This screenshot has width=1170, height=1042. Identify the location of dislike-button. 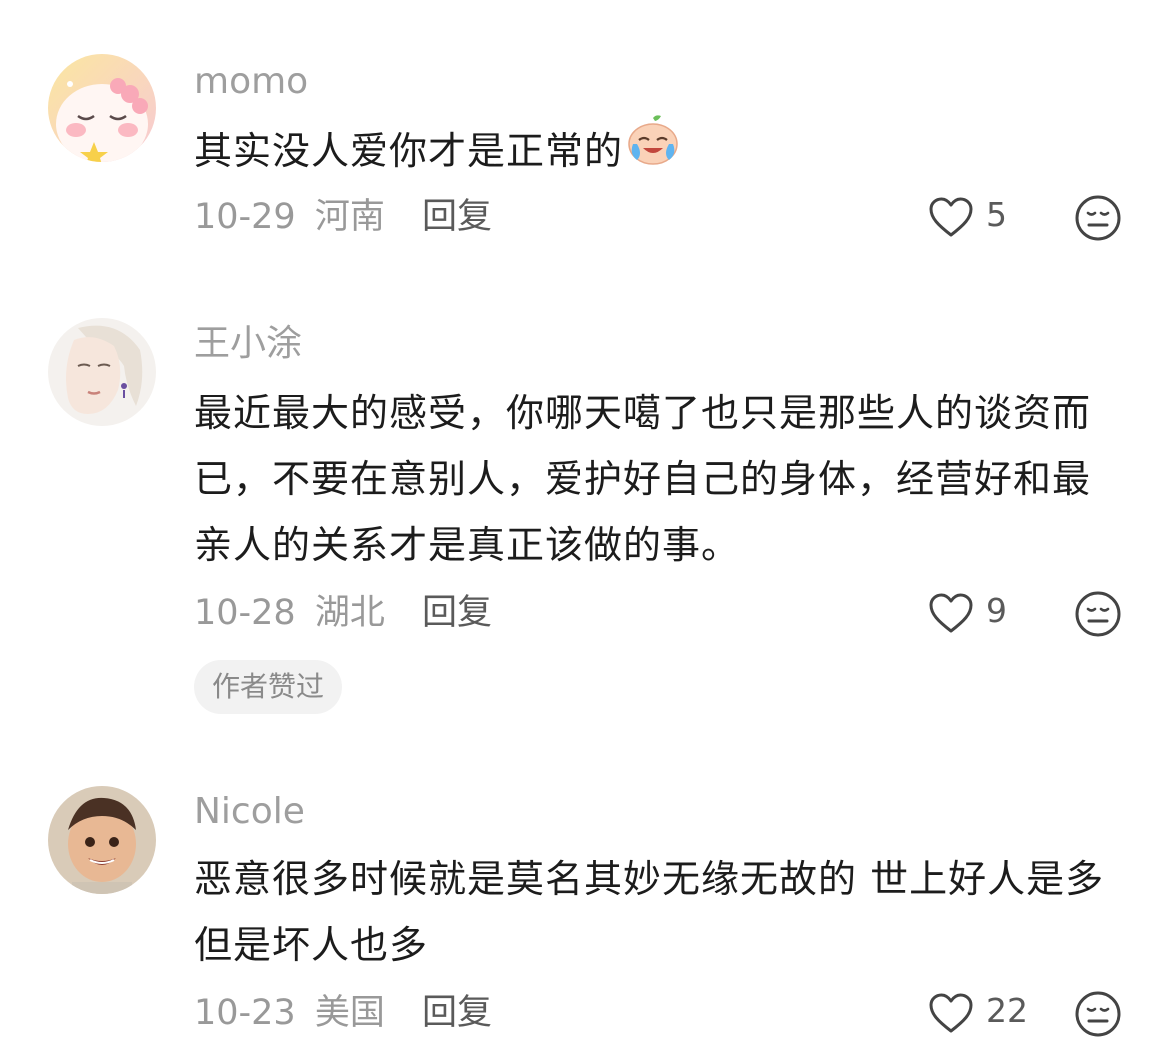
(1098, 1014).